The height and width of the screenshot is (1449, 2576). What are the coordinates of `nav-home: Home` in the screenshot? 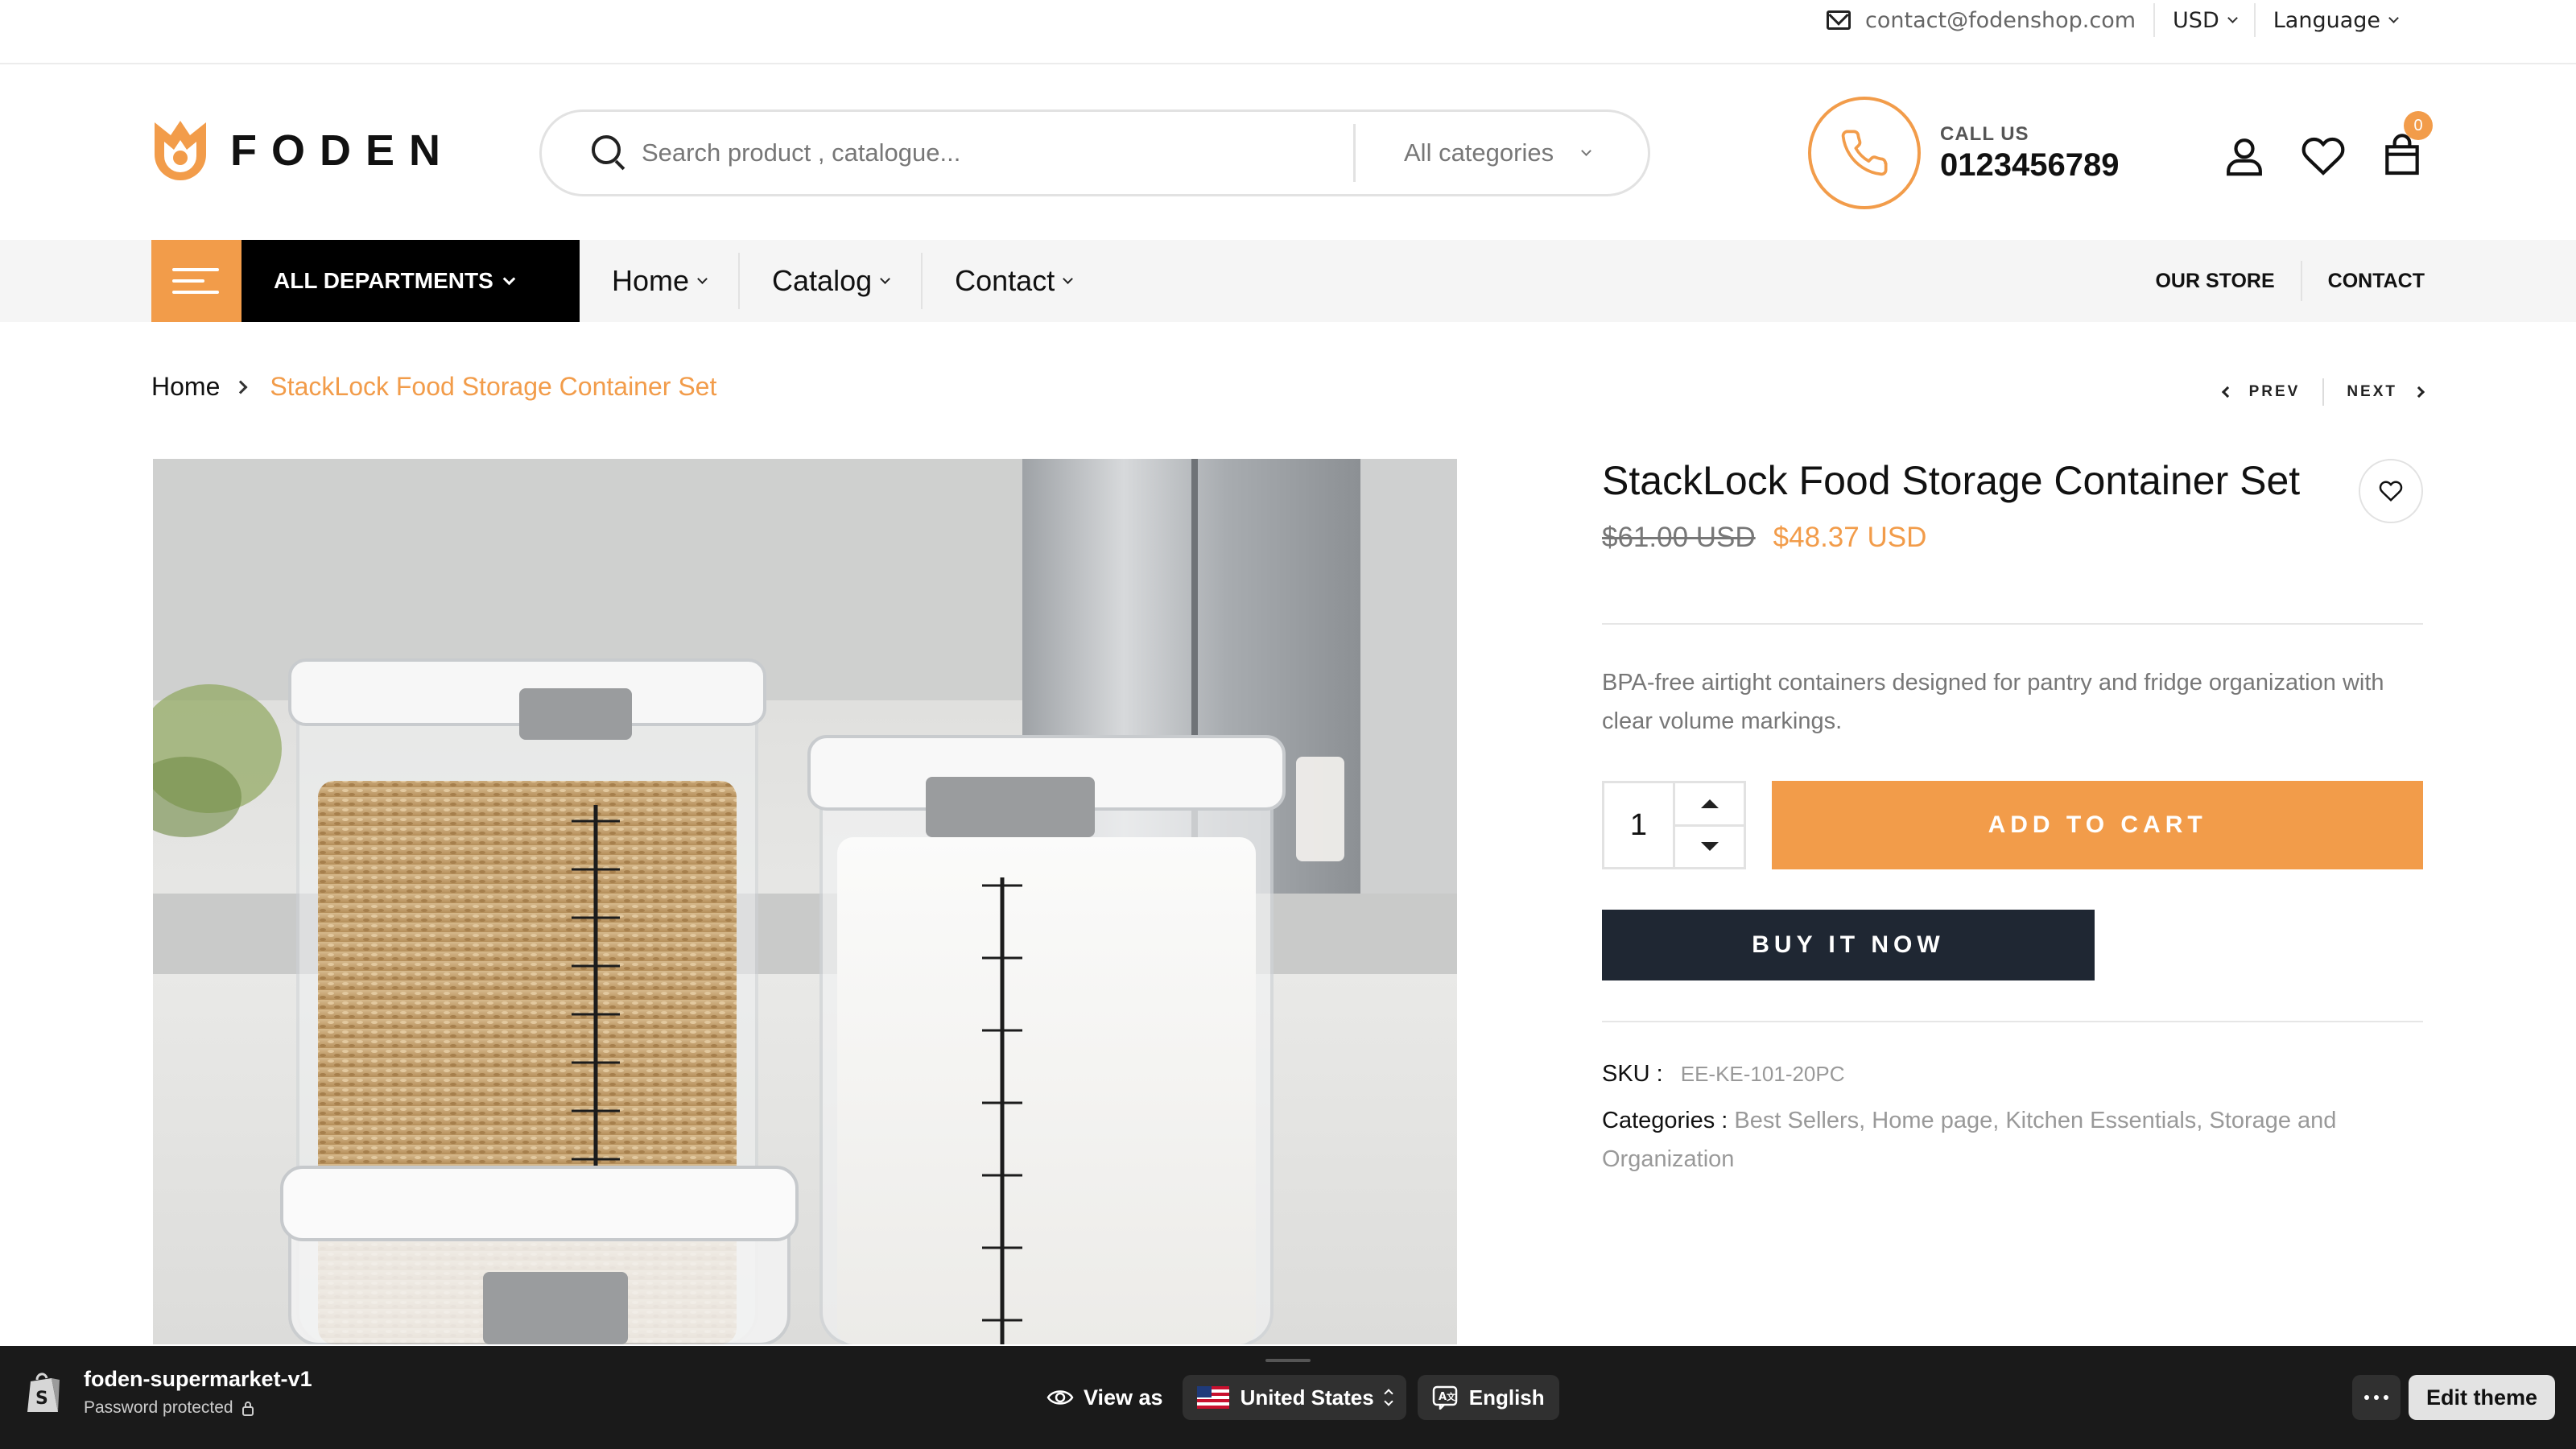 It's located at (659, 281).